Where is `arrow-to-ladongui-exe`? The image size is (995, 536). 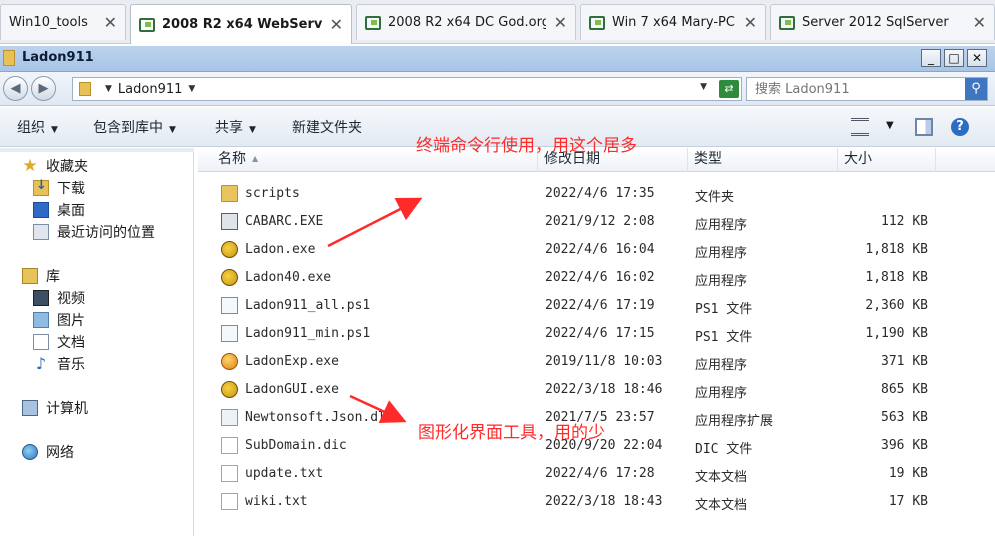
arrow-to-ladongui-exe is located at coordinates (378, 408).